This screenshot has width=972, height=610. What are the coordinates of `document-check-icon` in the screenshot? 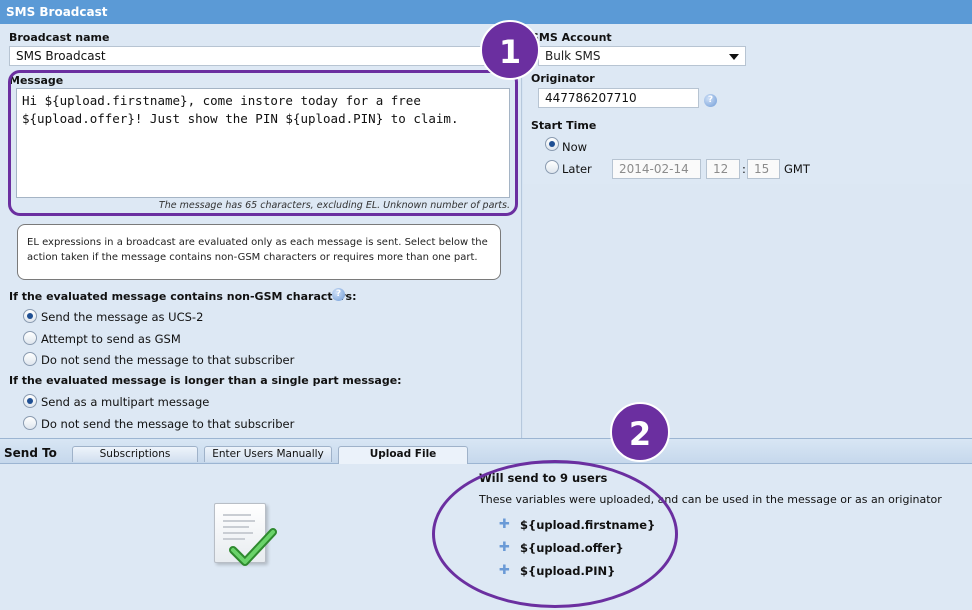 It's located at (245, 534).